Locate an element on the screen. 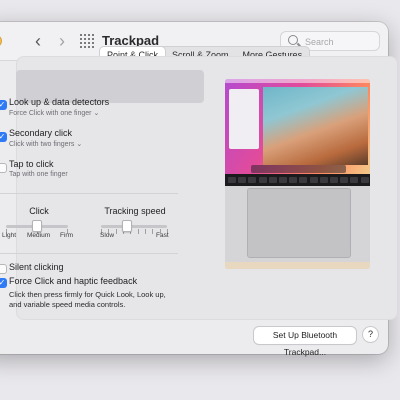 The height and width of the screenshot is (400, 400). preview-screen is located at coordinates (297, 126).